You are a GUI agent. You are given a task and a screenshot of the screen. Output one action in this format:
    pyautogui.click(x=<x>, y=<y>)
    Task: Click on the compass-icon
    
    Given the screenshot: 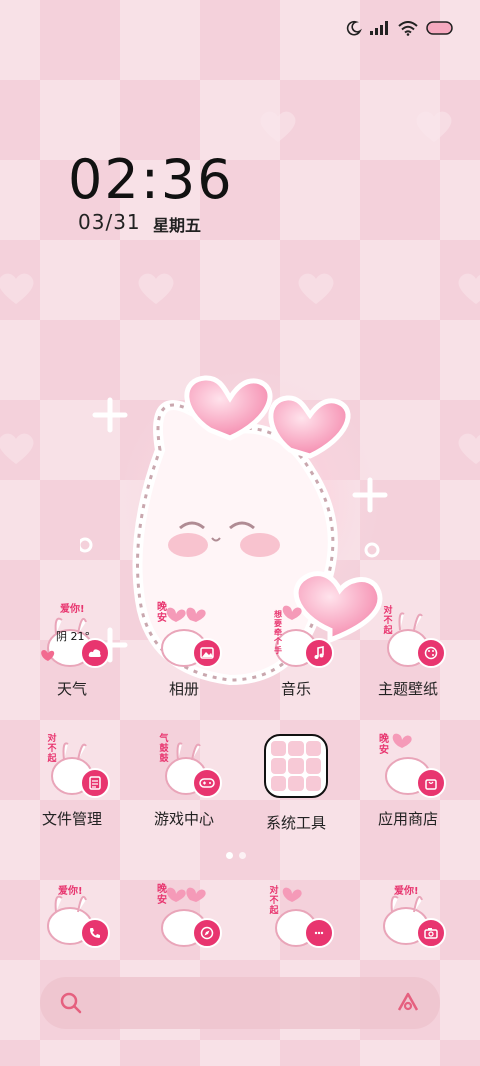 What is the action you would take?
    pyautogui.click(x=207, y=933)
    